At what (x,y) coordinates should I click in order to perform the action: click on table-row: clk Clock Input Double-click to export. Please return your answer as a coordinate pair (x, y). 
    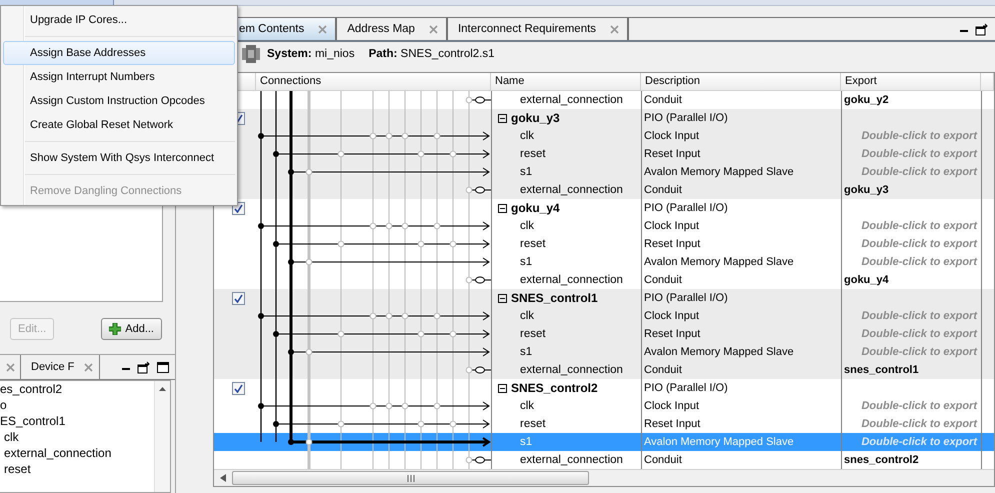
    Looking at the image, I should click on (604, 316).